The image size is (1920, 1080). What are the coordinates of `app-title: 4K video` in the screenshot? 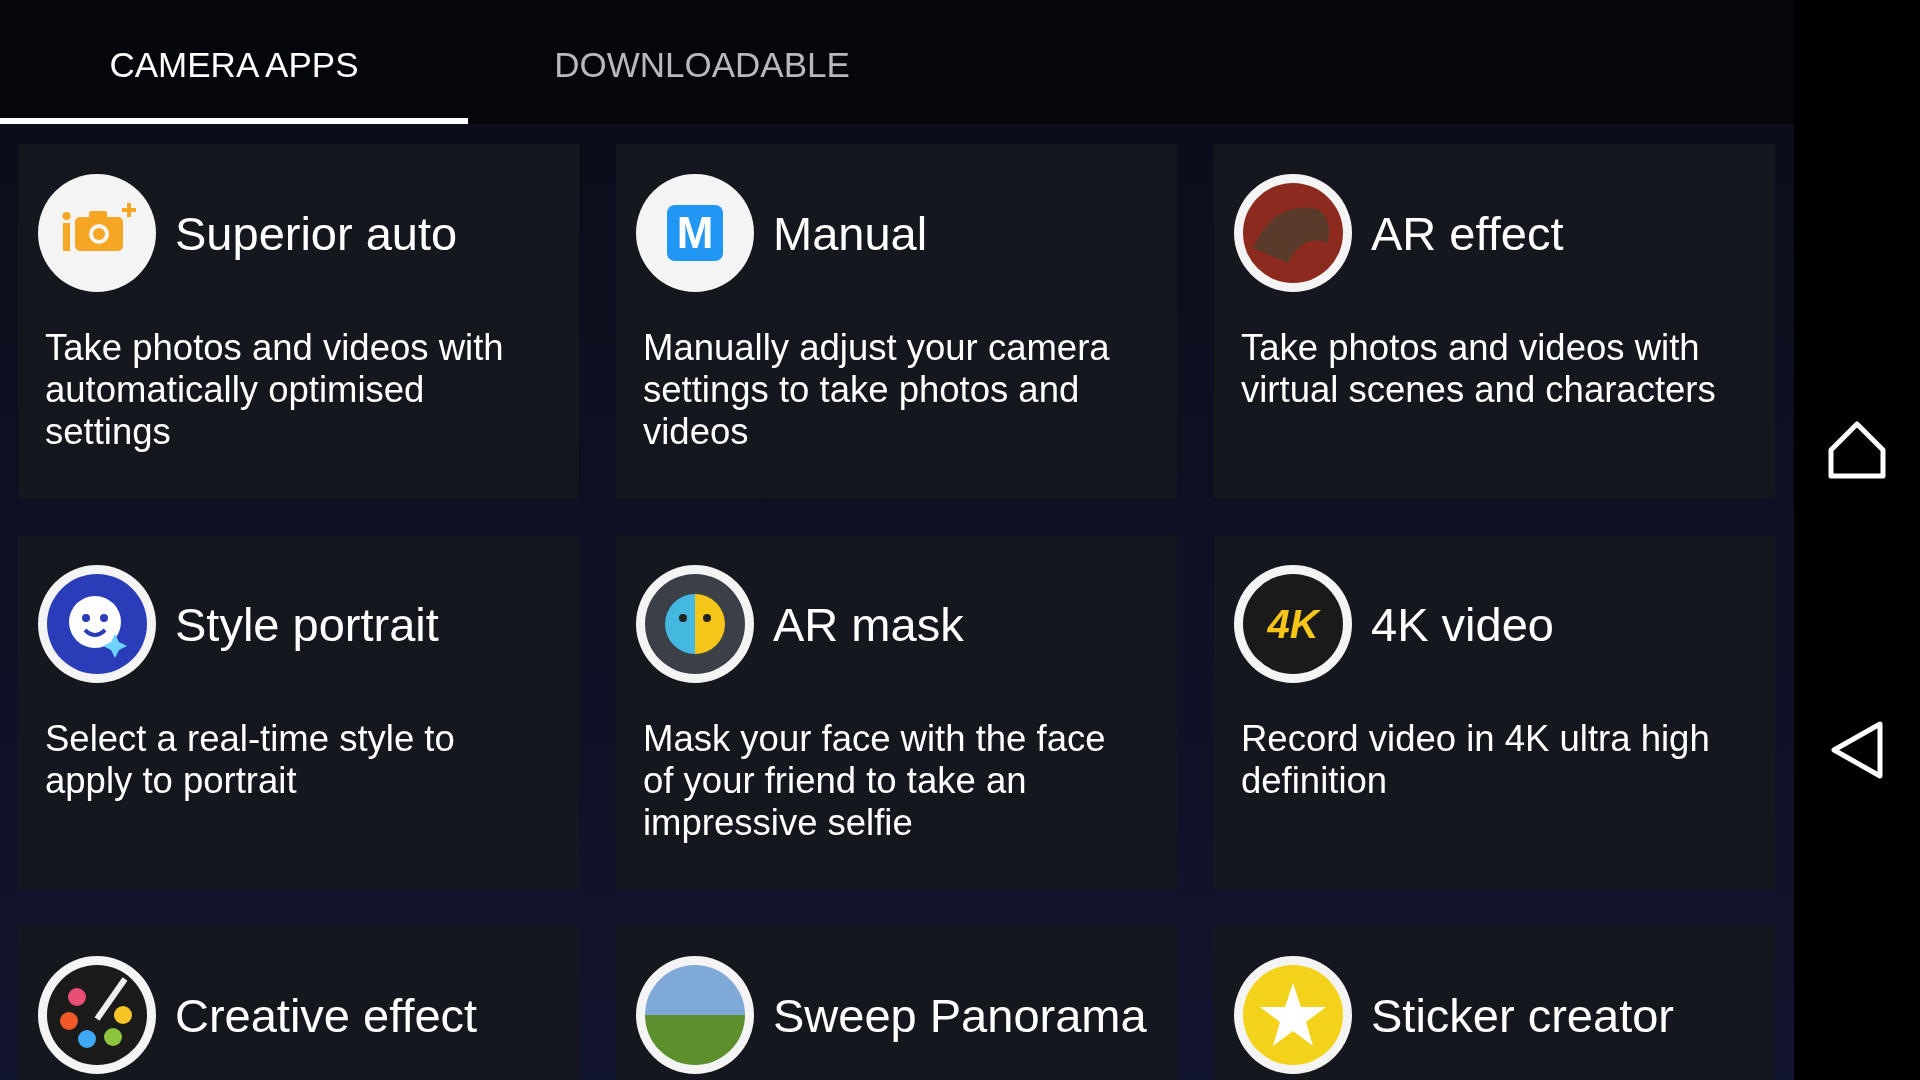 It's located at (1462, 624).